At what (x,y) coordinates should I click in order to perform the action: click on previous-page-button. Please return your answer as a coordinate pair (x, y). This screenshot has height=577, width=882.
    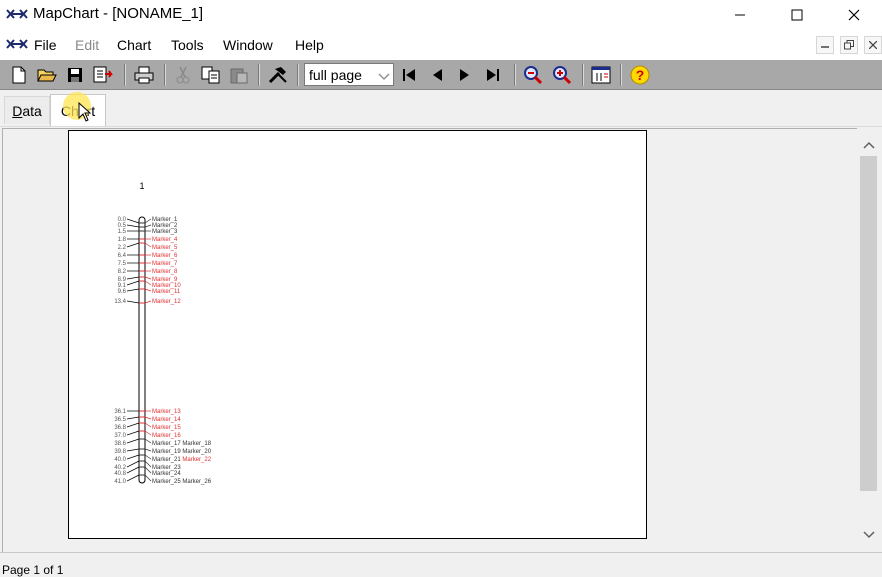
    Looking at the image, I should click on (437, 75).